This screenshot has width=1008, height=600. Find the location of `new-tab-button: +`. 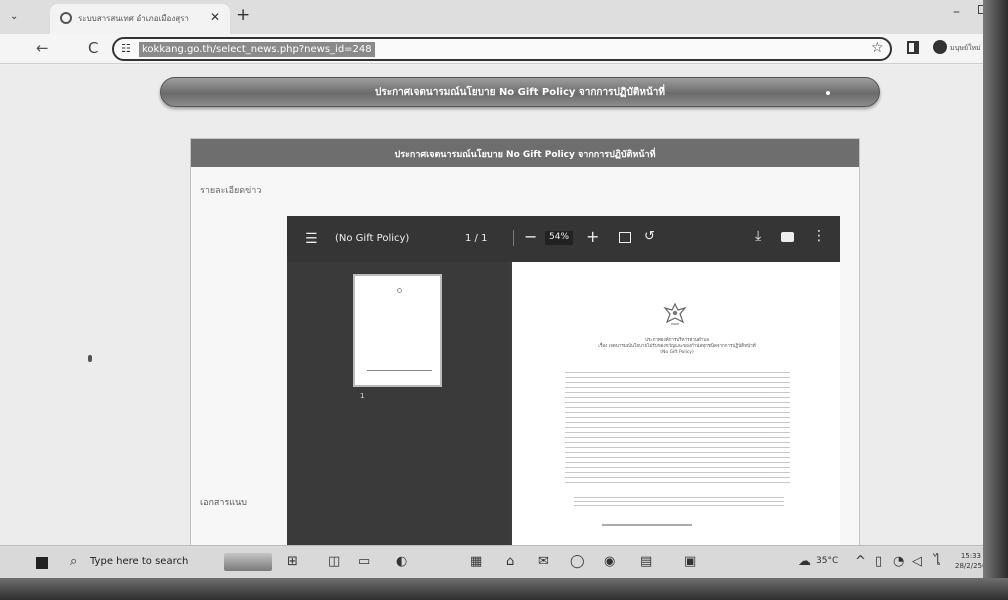

new-tab-button: + is located at coordinates (243, 15).